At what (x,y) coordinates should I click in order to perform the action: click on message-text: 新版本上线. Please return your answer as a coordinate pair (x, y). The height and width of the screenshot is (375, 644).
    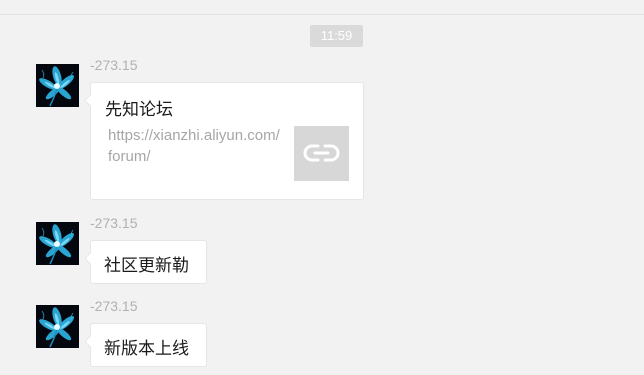
    Looking at the image, I should click on (146, 349).